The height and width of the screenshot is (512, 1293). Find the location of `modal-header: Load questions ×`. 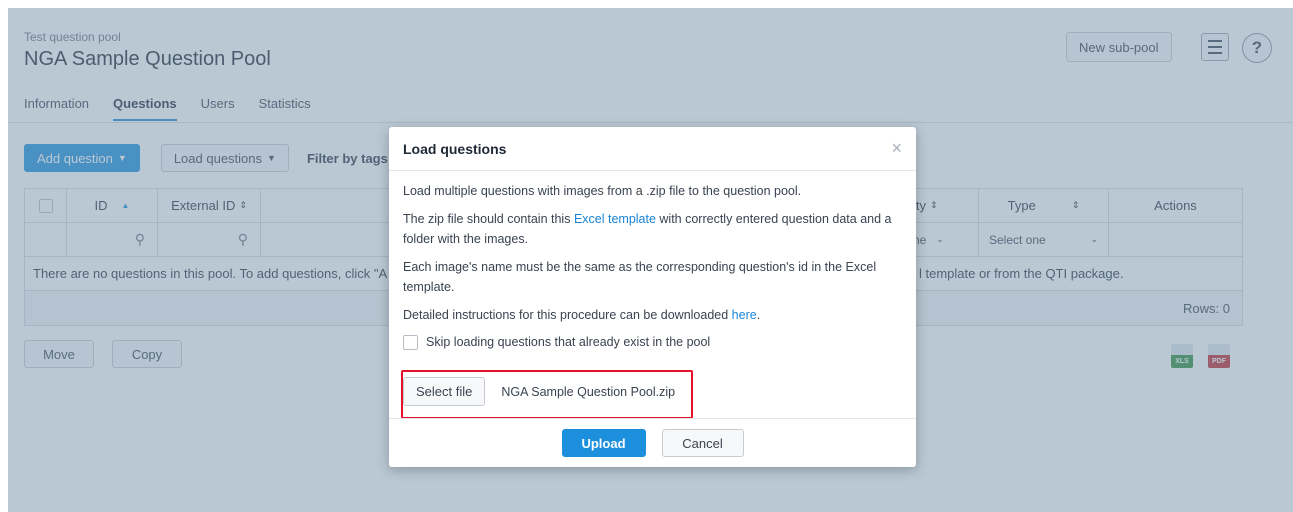

modal-header: Load questions × is located at coordinates (652, 149).